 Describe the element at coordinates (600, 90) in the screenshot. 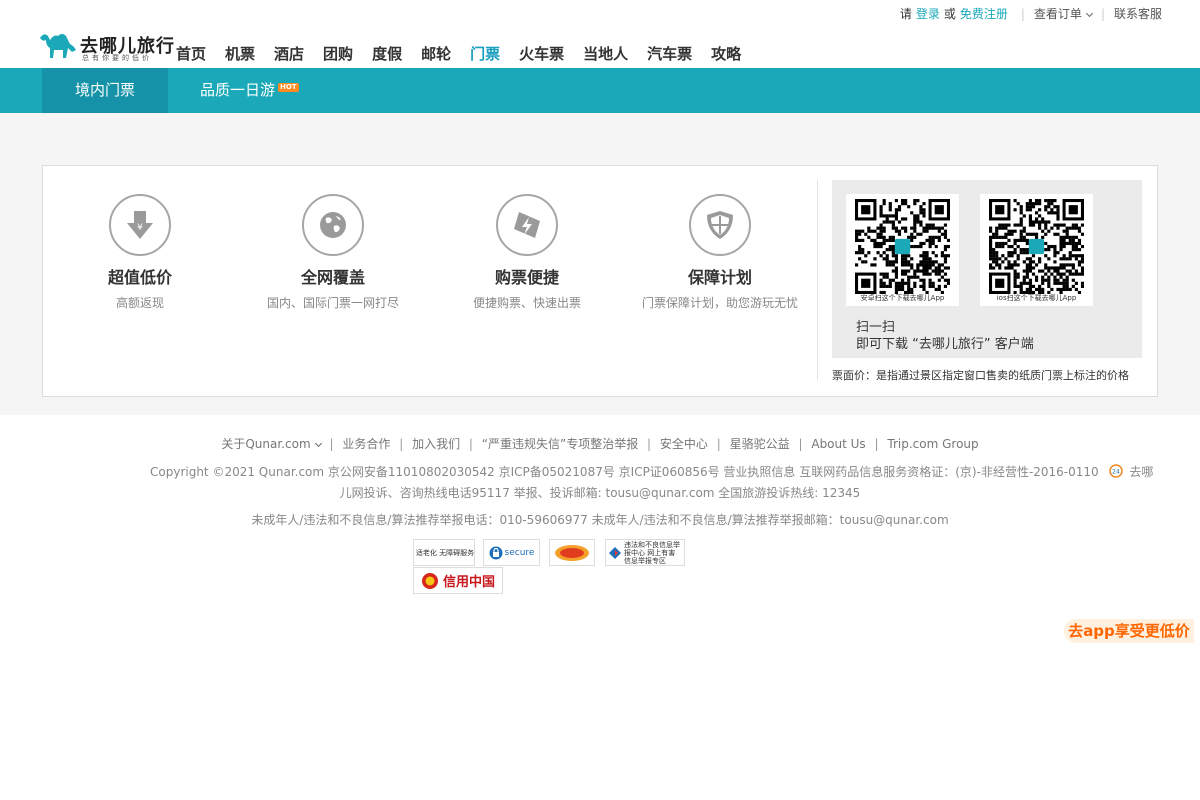

I see `sub-nav: 境内门票 品质一日游 HOT` at that location.